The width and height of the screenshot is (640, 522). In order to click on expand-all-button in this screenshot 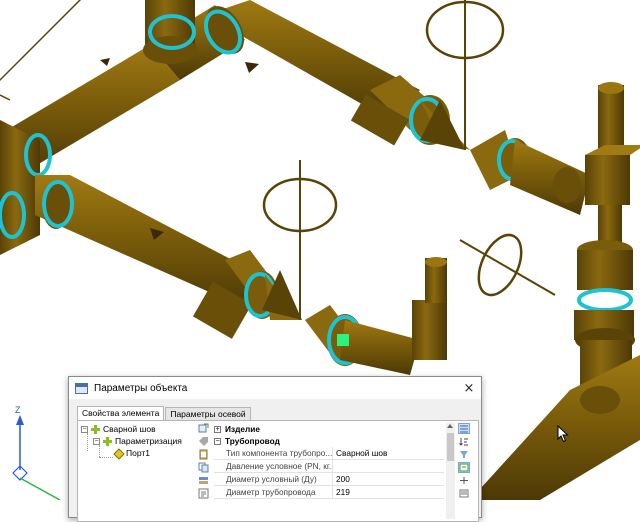, I will do `click(464, 480)`.